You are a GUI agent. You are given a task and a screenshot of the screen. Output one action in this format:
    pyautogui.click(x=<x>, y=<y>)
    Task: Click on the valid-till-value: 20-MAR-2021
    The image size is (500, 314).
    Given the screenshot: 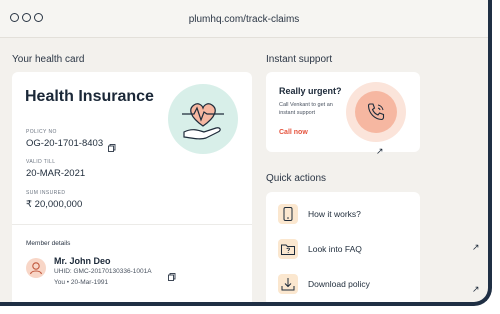 What is the action you would take?
    pyautogui.click(x=56, y=173)
    